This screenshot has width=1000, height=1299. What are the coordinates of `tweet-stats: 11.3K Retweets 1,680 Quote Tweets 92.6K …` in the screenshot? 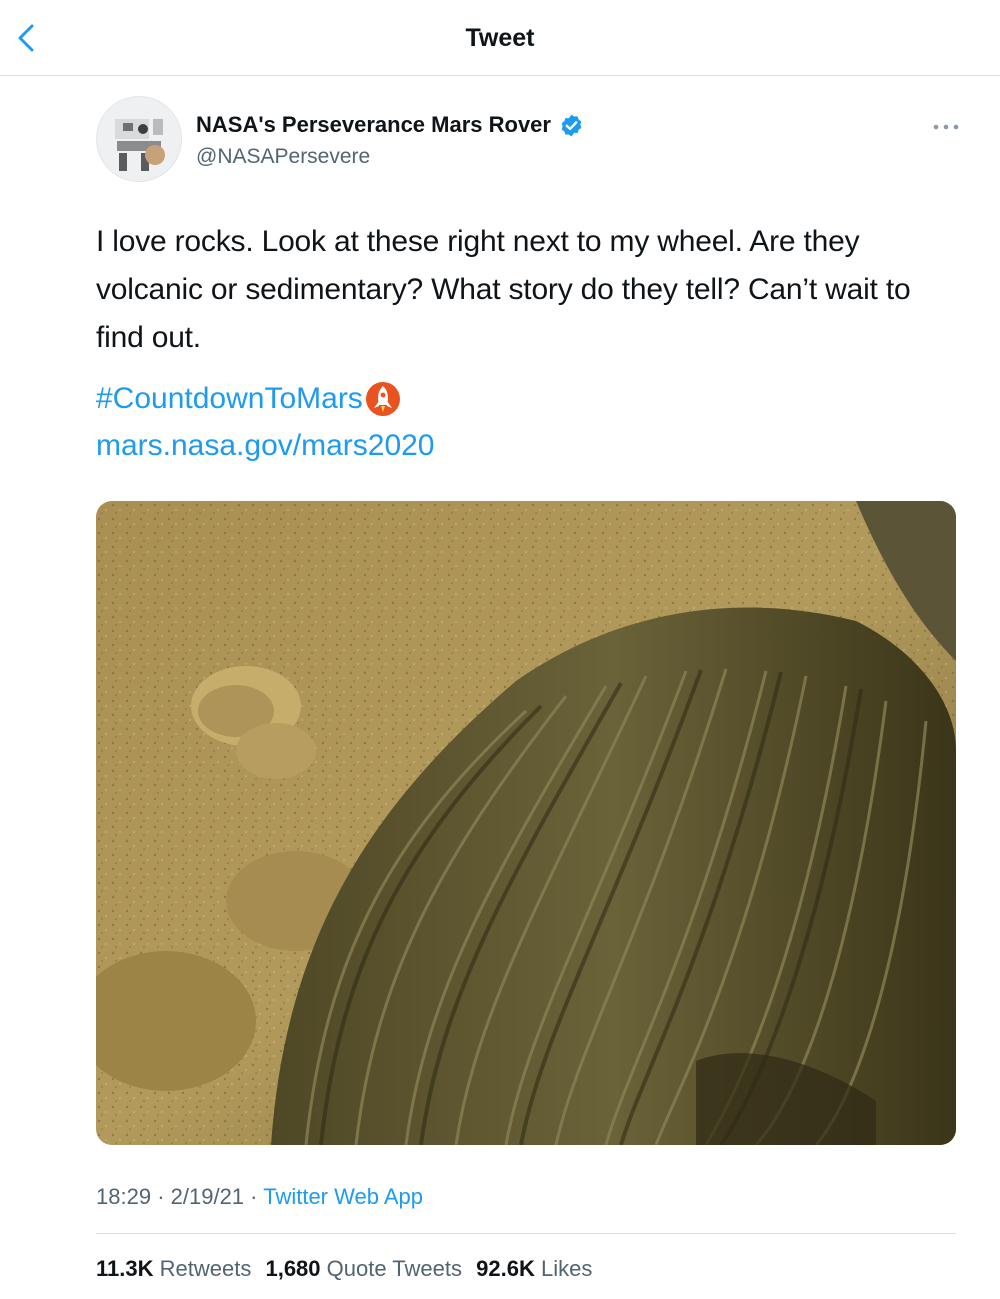 It's located at (348, 1269).